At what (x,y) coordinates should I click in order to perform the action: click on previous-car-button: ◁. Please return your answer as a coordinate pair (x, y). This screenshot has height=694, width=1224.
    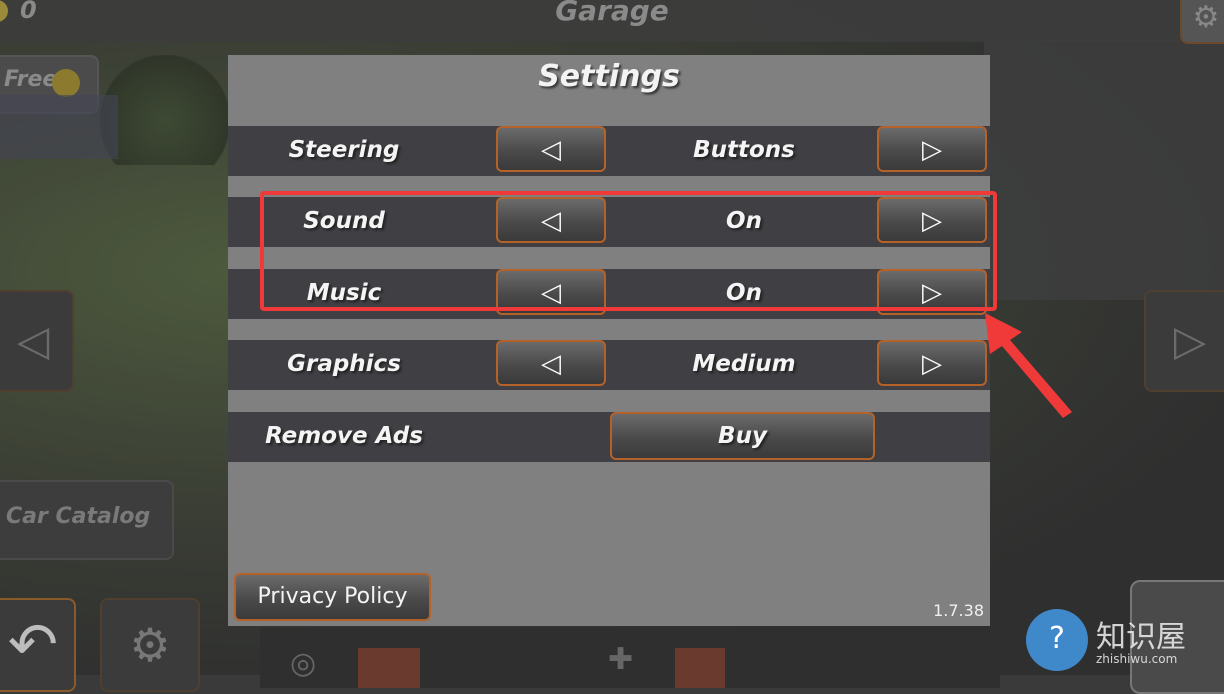
    Looking at the image, I should click on (37, 341).